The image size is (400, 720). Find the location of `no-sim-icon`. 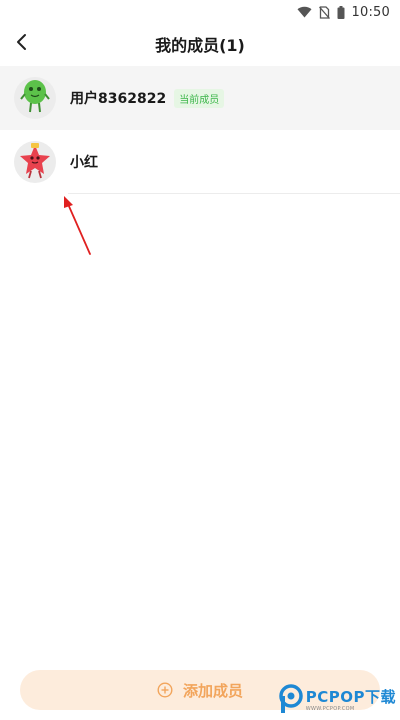

no-sim-icon is located at coordinates (324, 12).